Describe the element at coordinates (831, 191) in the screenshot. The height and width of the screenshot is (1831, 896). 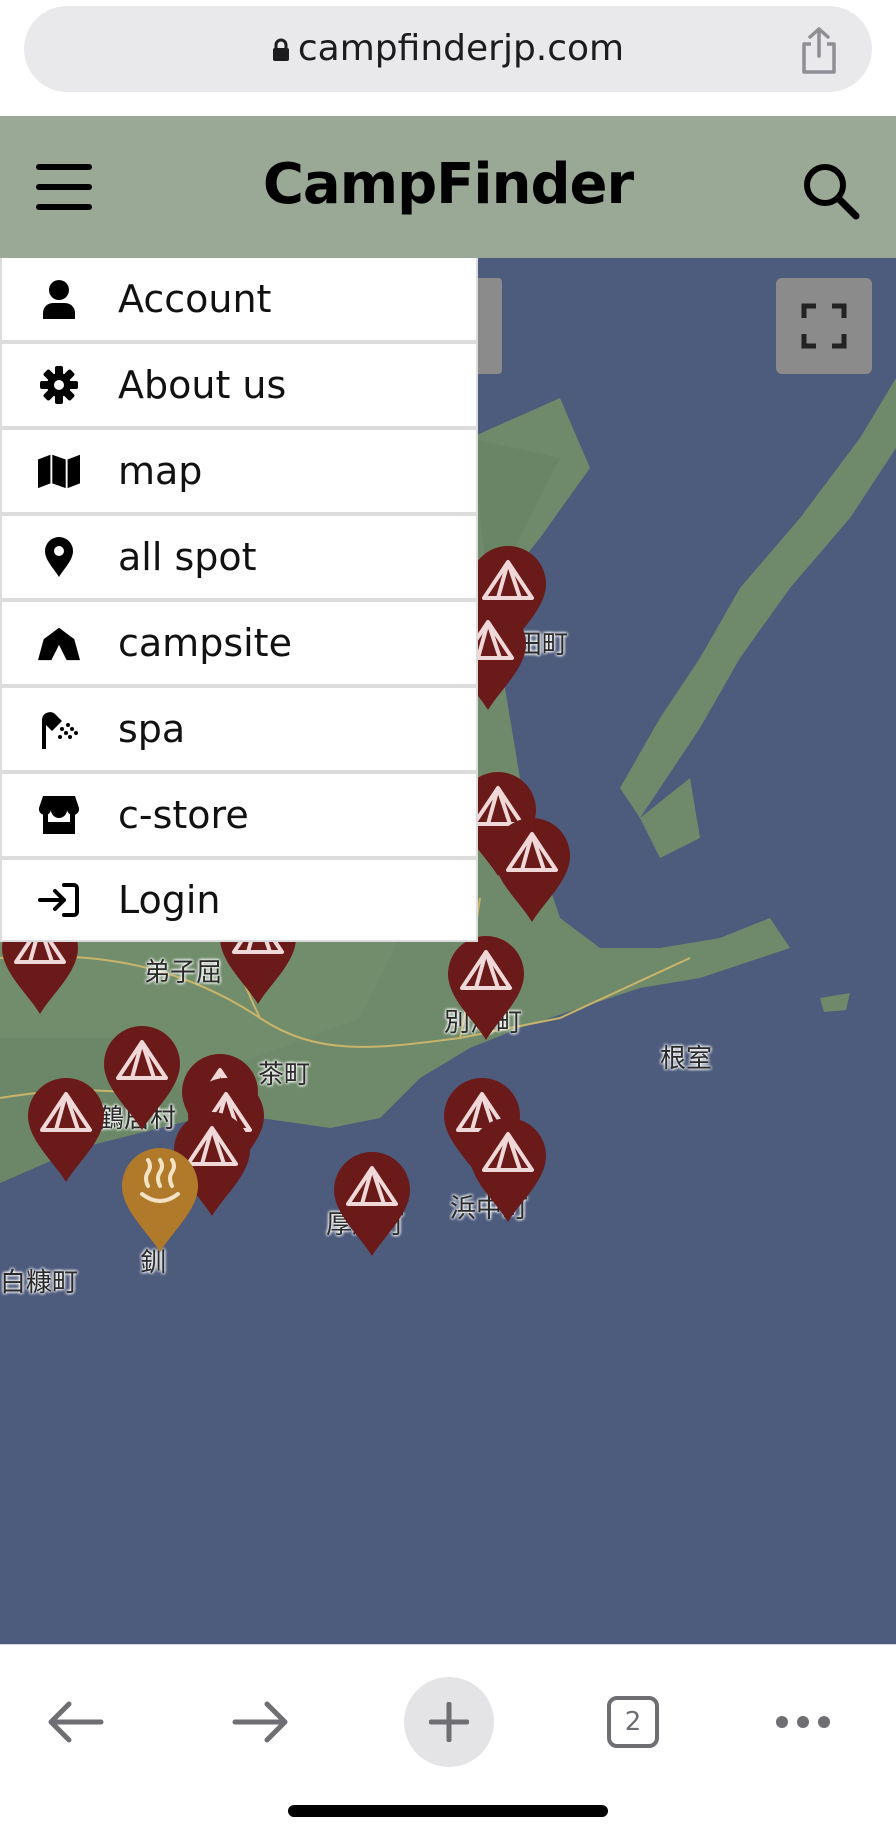
I see `search-icon` at that location.